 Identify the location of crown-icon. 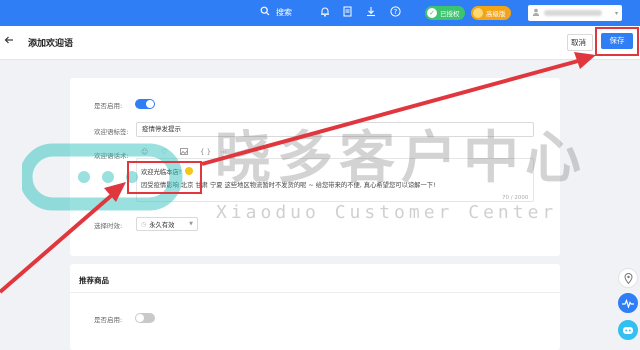
(478, 13).